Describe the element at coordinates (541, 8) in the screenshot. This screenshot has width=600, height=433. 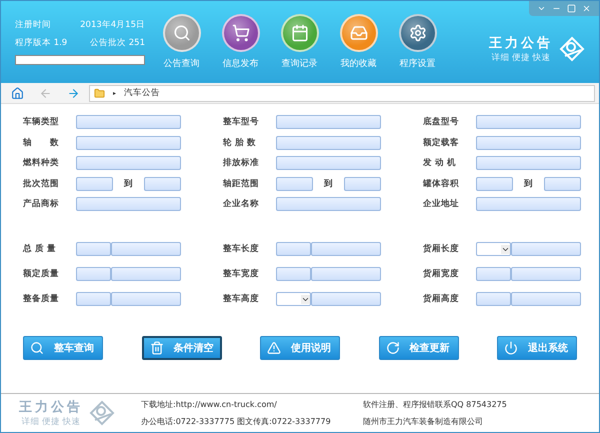
I see `dropdown-icon` at that location.